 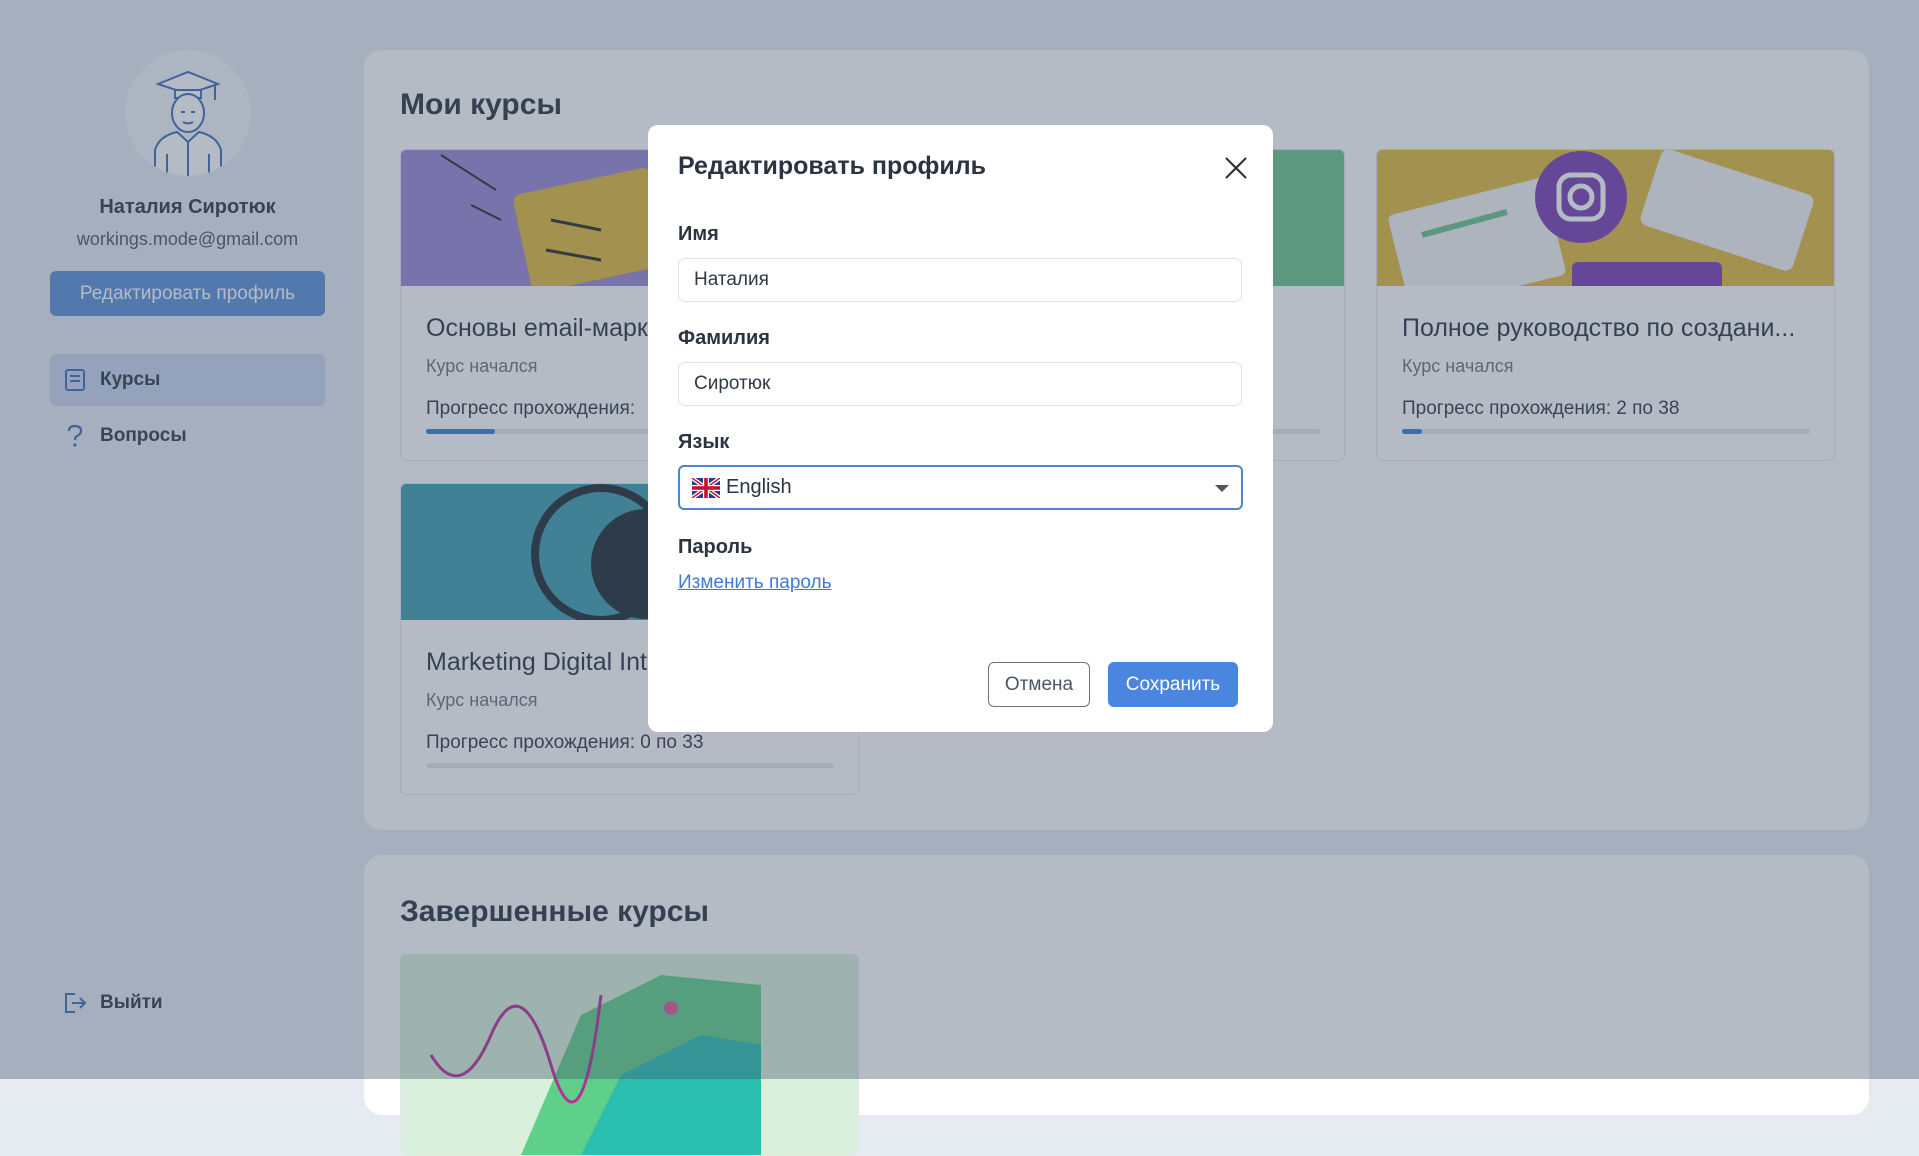 What do you see at coordinates (832, 166) in the screenshot?
I see `modal-title: Редактировать профиль` at bounding box center [832, 166].